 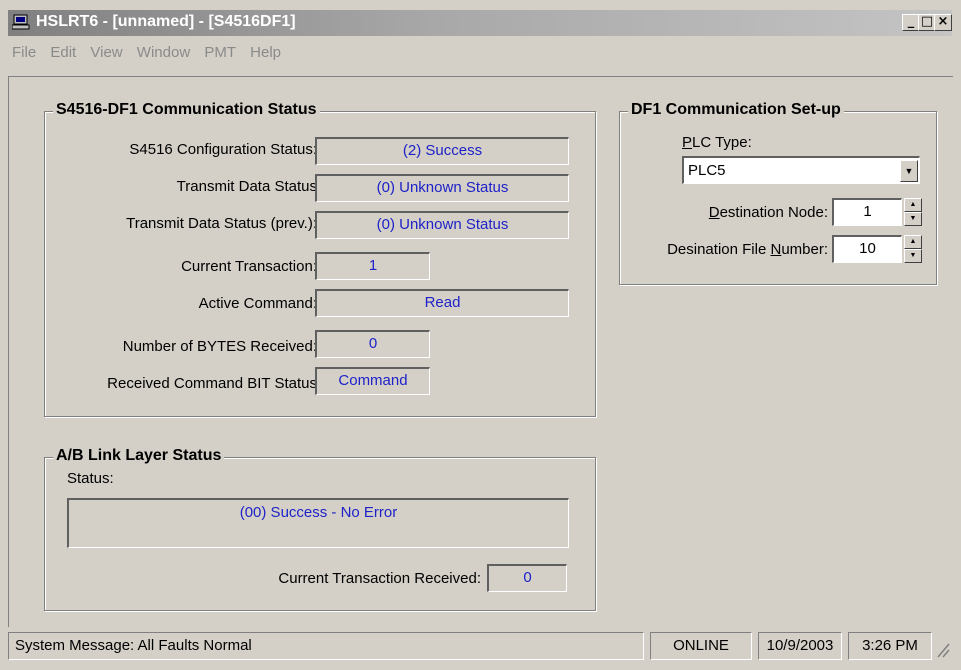 I want to click on menu-file: File, so click(x=24, y=52).